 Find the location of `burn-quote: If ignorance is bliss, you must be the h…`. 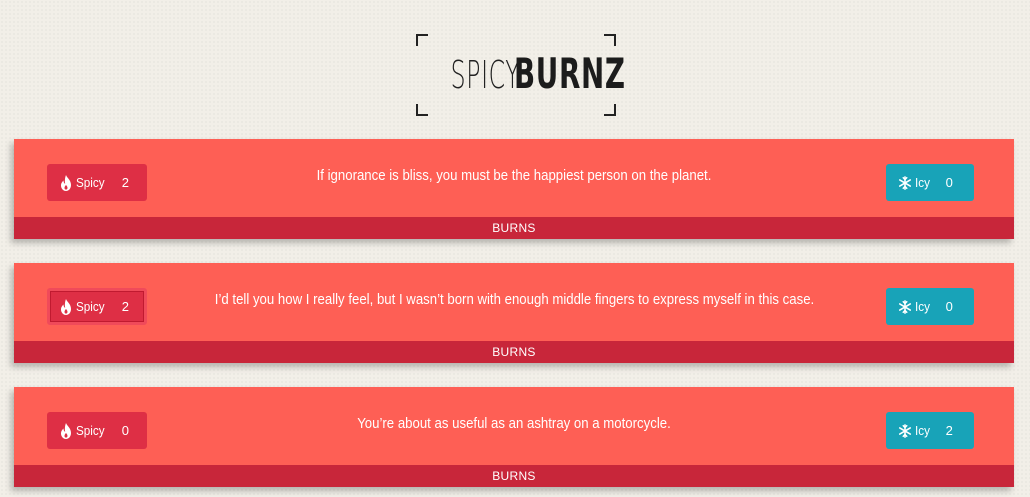

burn-quote: If ignorance is bliss, you must be the h… is located at coordinates (514, 175).